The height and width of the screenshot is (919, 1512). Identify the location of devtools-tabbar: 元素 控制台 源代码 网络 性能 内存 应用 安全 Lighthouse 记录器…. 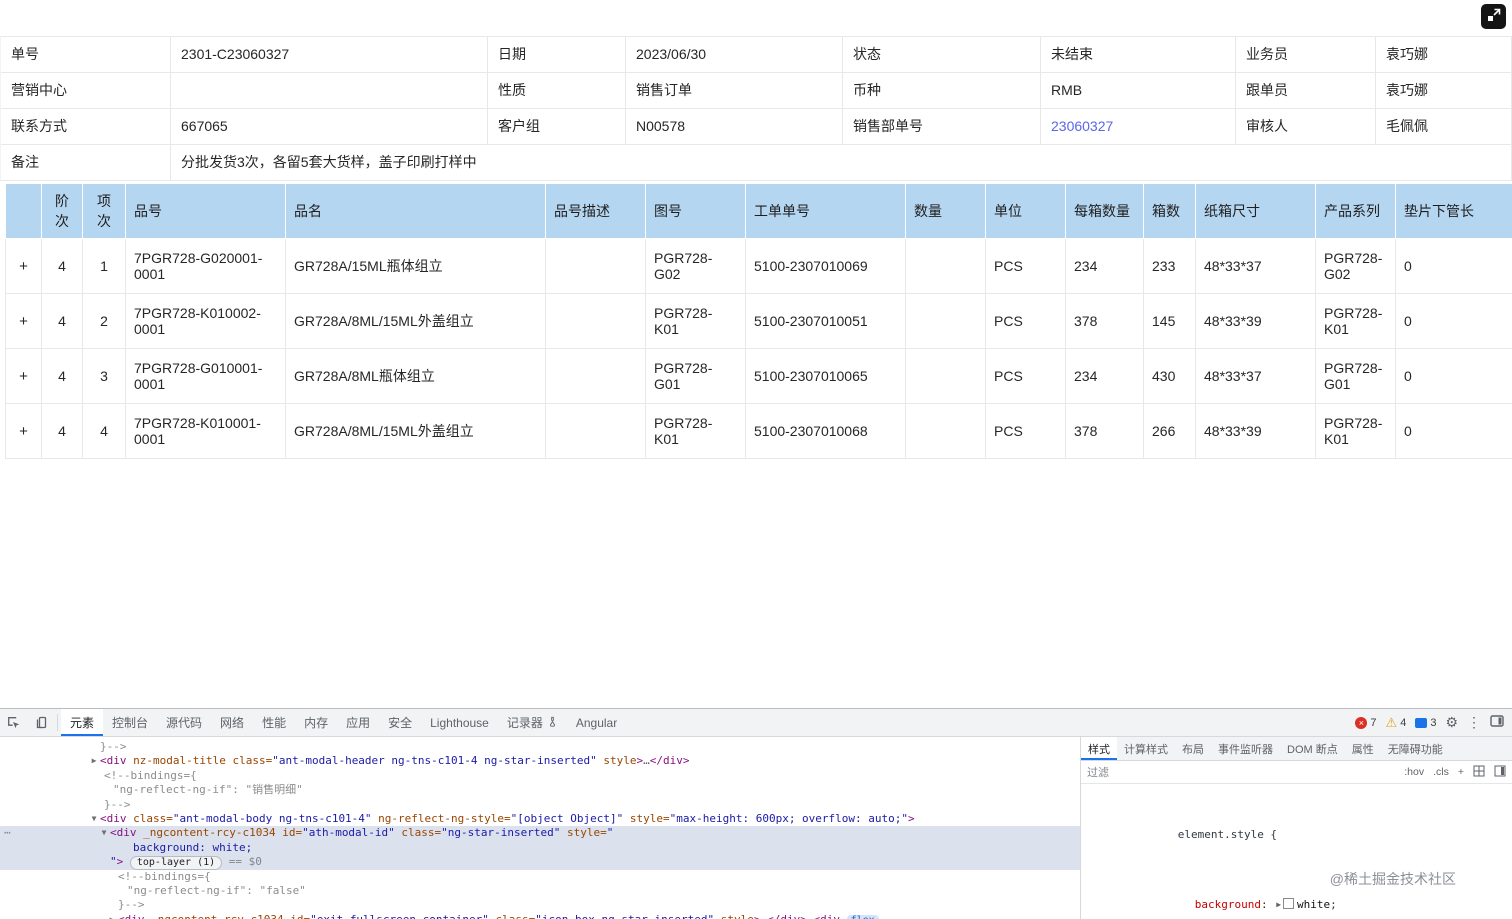
(756, 723).